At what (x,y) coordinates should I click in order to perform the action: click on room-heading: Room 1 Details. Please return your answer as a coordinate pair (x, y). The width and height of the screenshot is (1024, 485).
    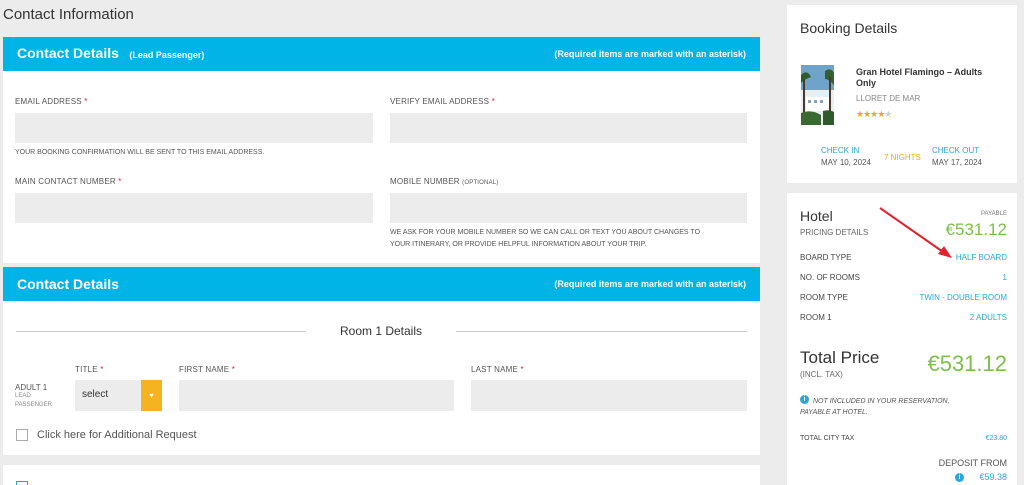
    Looking at the image, I should click on (381, 331).